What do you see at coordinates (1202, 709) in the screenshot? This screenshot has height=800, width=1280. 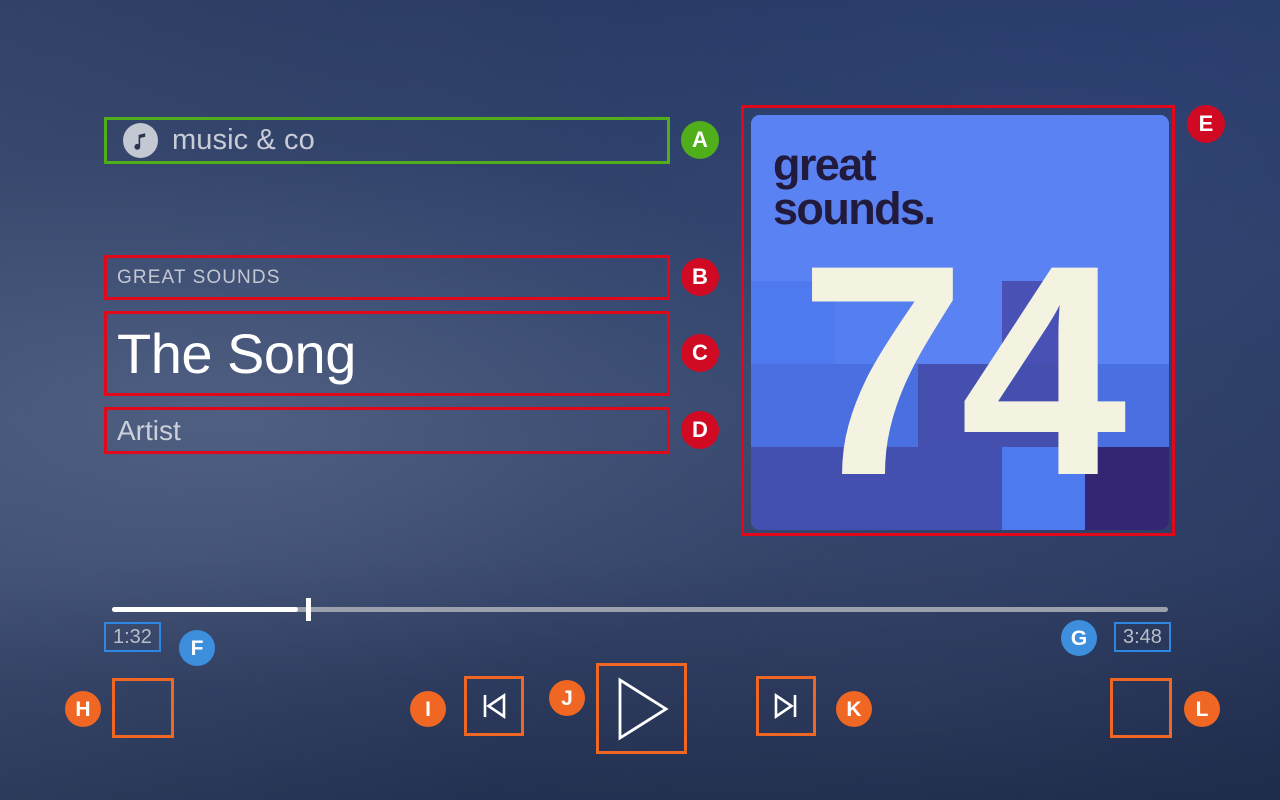 I see `annotation-badge-l: L` at bounding box center [1202, 709].